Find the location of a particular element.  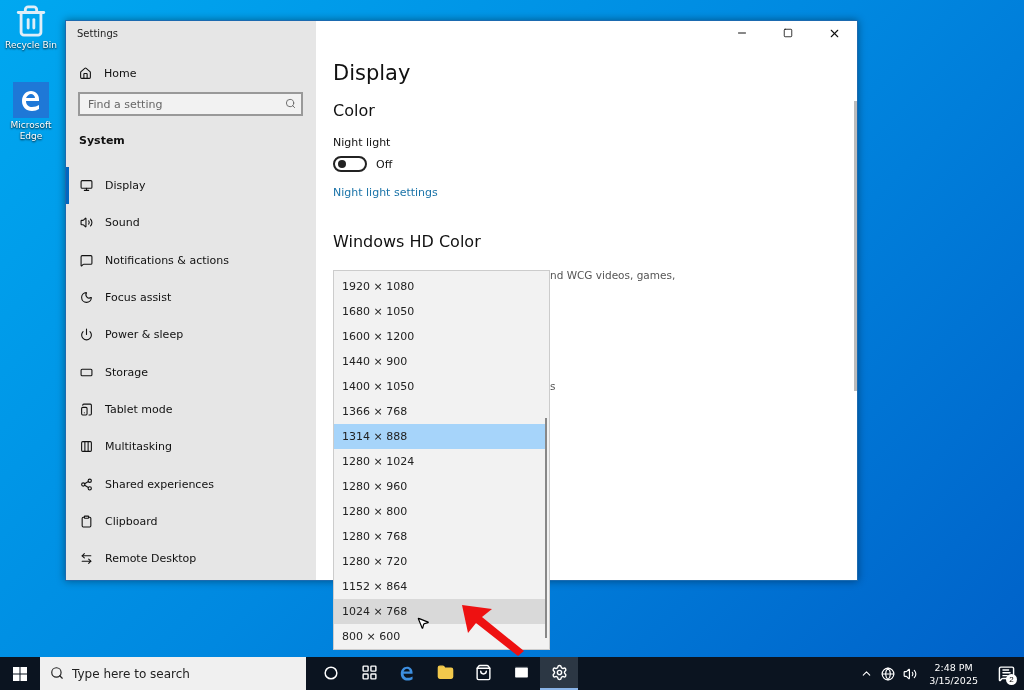

sidebar-item: Remote Desktop is located at coordinates (191, 558).